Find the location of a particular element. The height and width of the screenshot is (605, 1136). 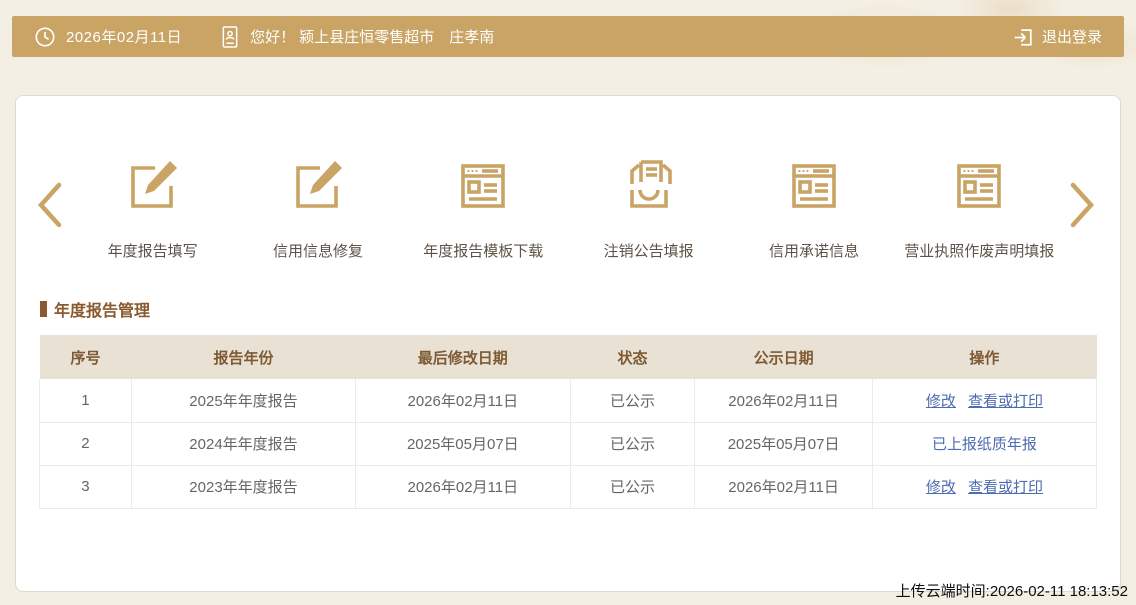

section-title-text: 年度报告管理 is located at coordinates (102, 311).